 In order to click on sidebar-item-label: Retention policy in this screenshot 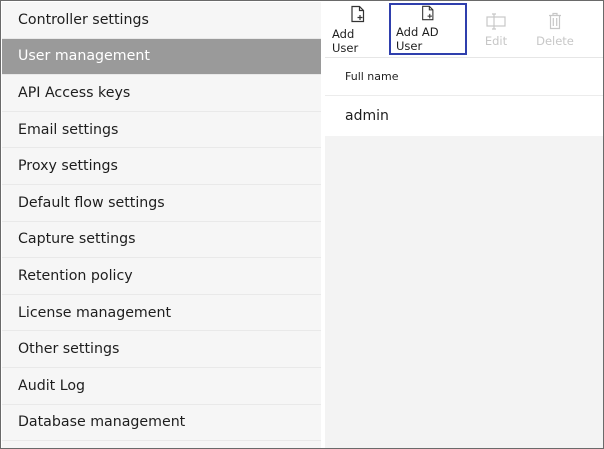, I will do `click(75, 275)`.